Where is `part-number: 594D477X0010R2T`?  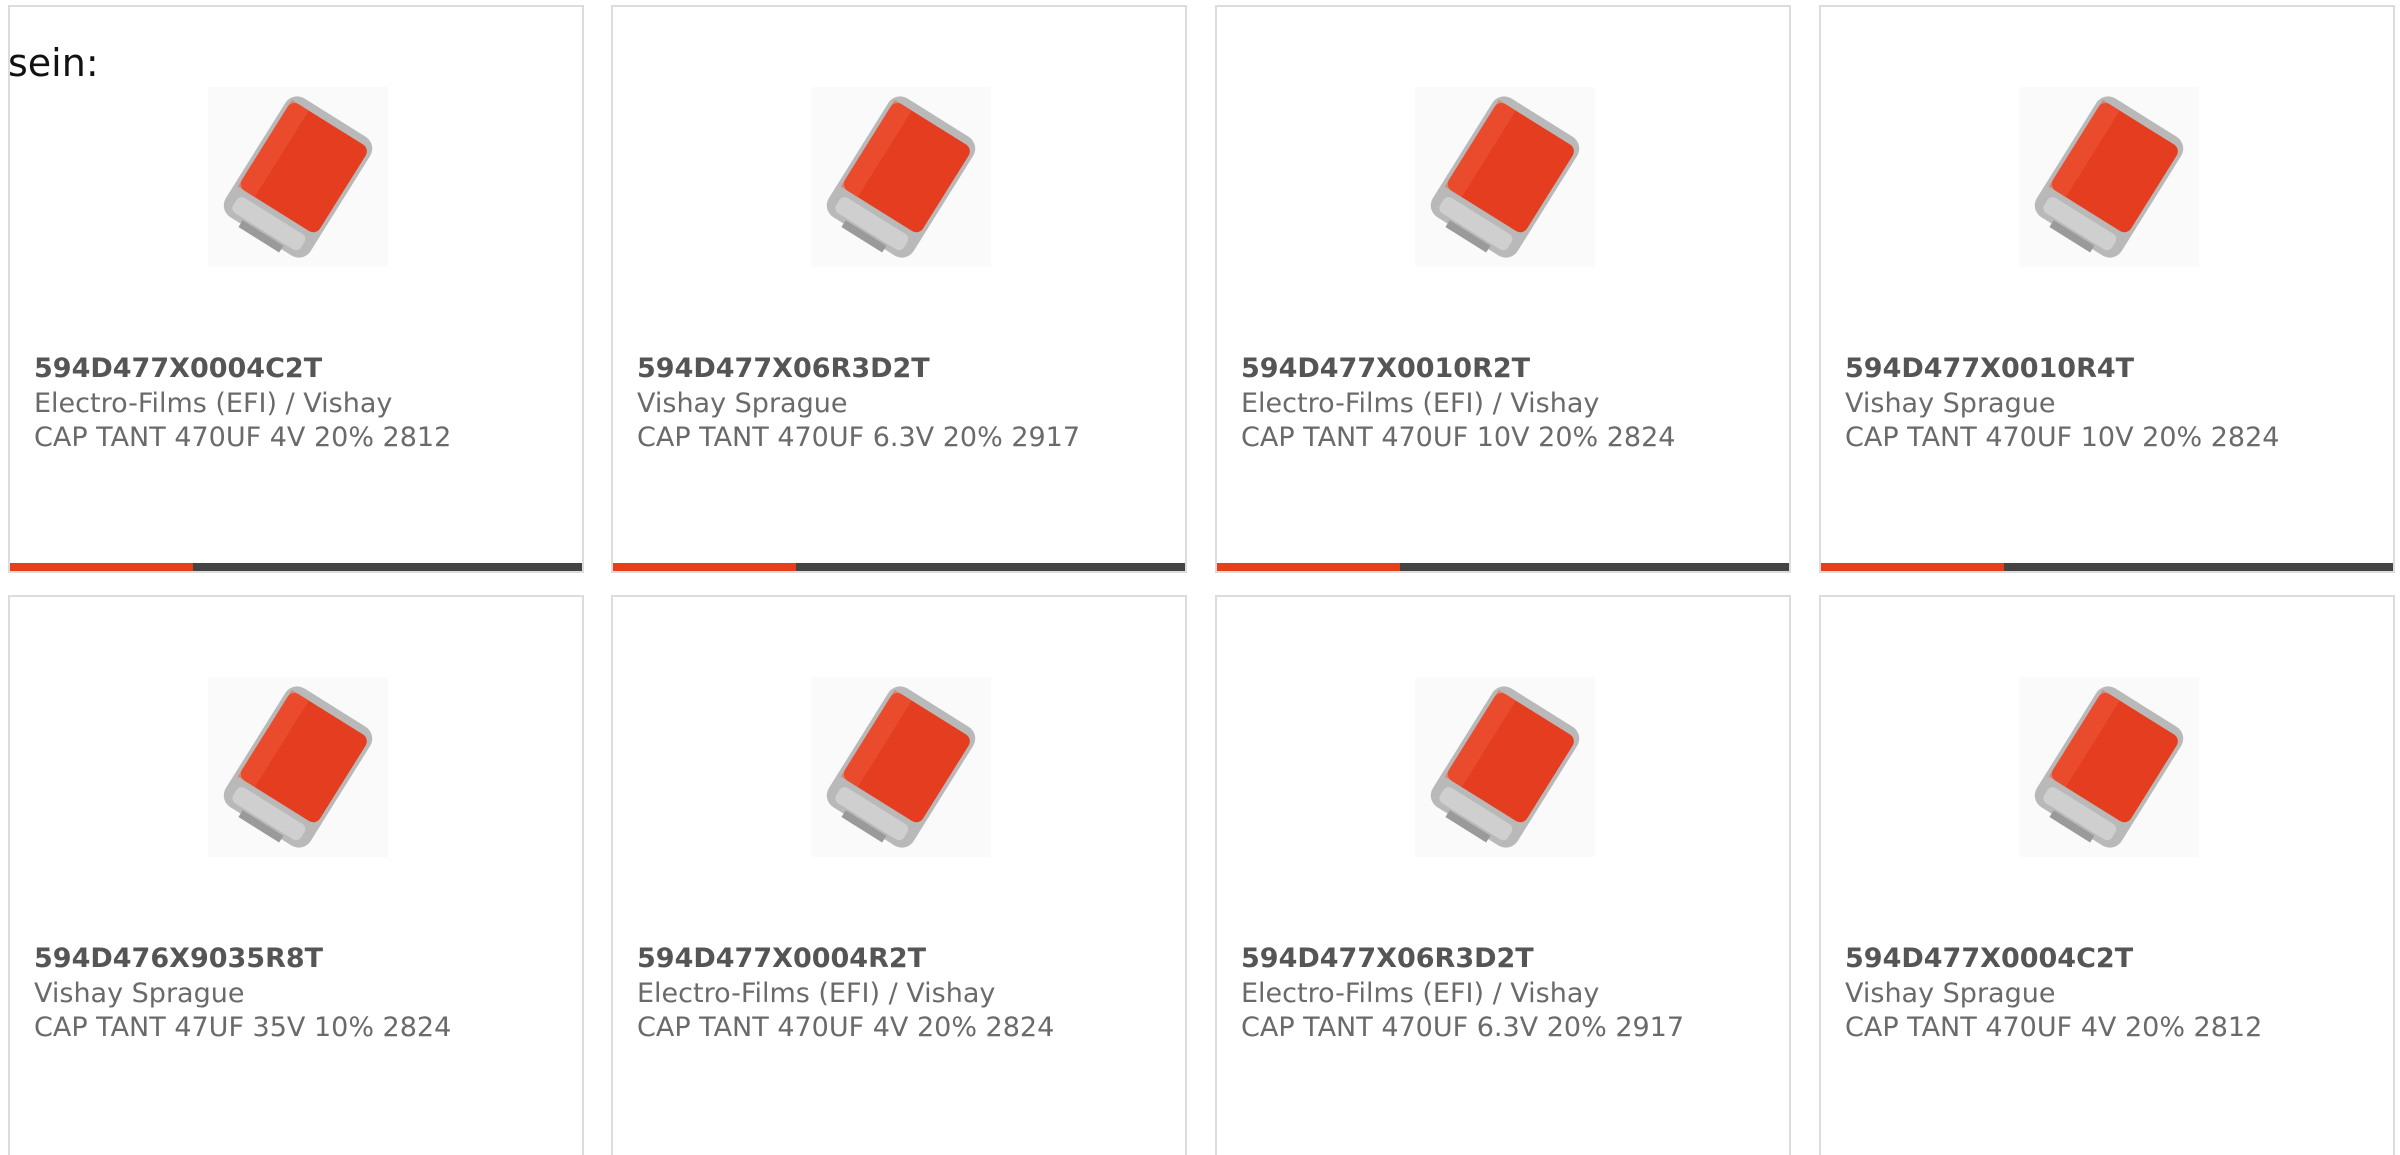
part-number: 594D477X0010R2T is located at coordinates (1385, 369).